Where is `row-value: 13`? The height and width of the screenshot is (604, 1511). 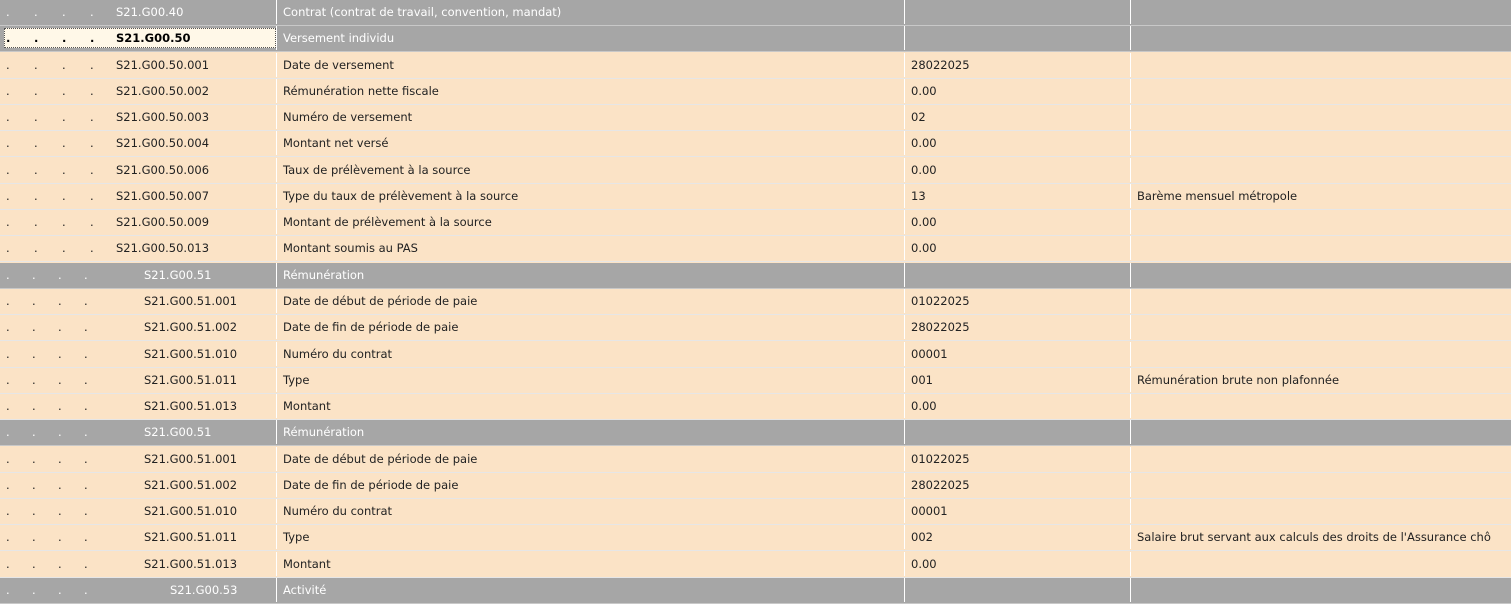 row-value: 13 is located at coordinates (1017, 196).